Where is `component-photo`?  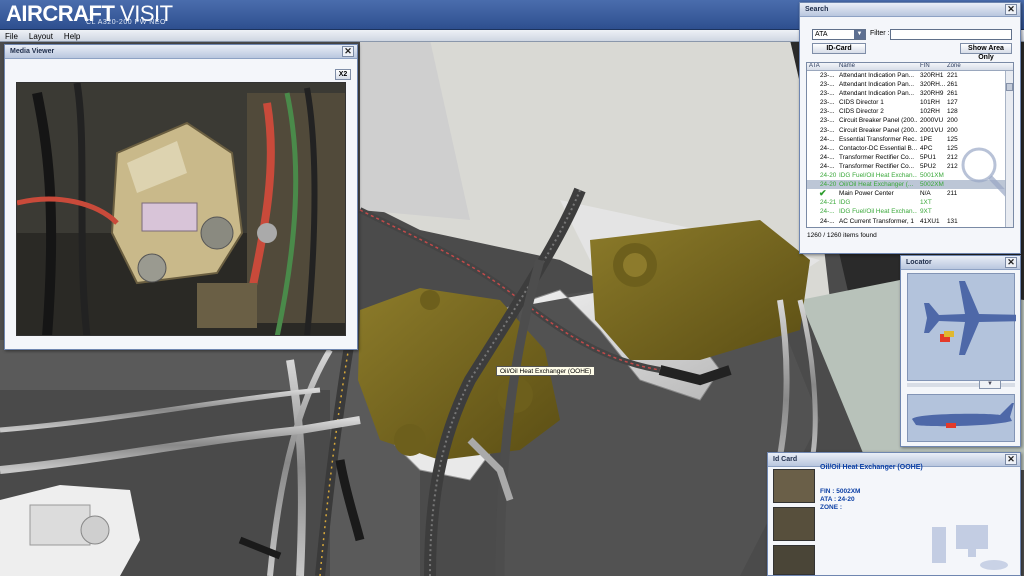
component-photo is located at coordinates (181, 209).